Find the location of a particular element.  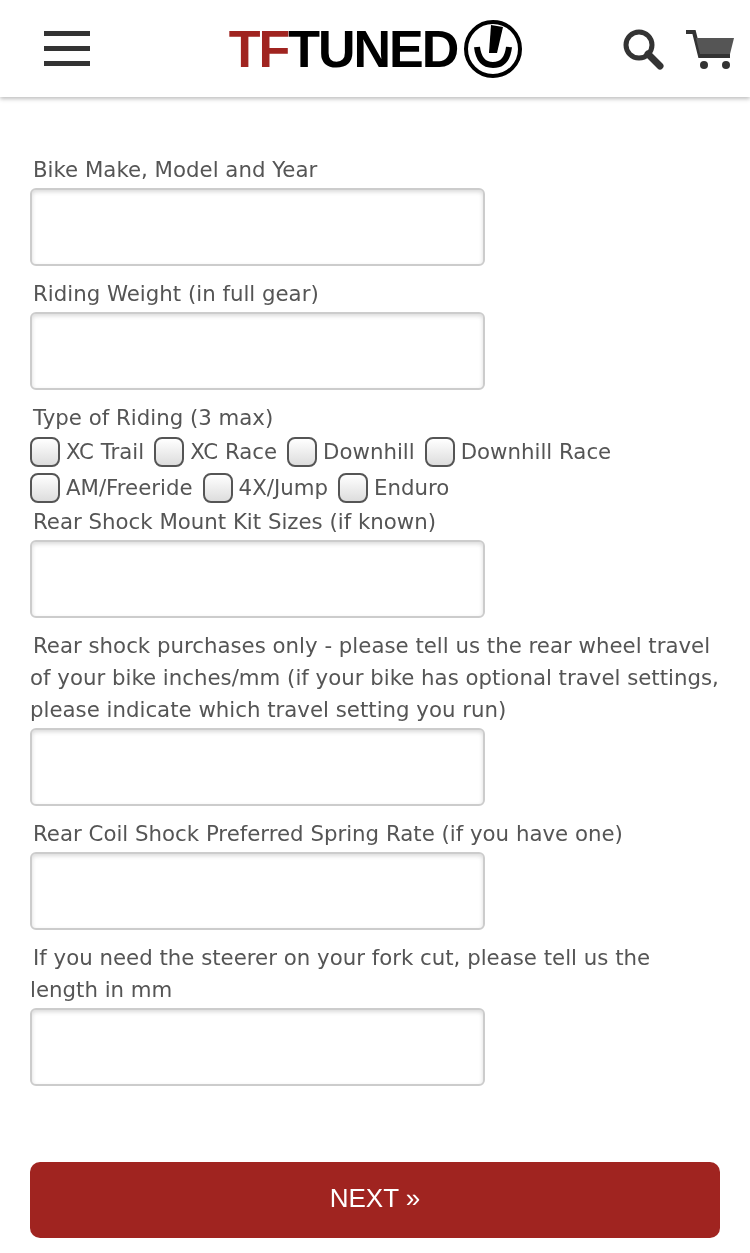

checkbox-label: XC Trail is located at coordinates (105, 452).